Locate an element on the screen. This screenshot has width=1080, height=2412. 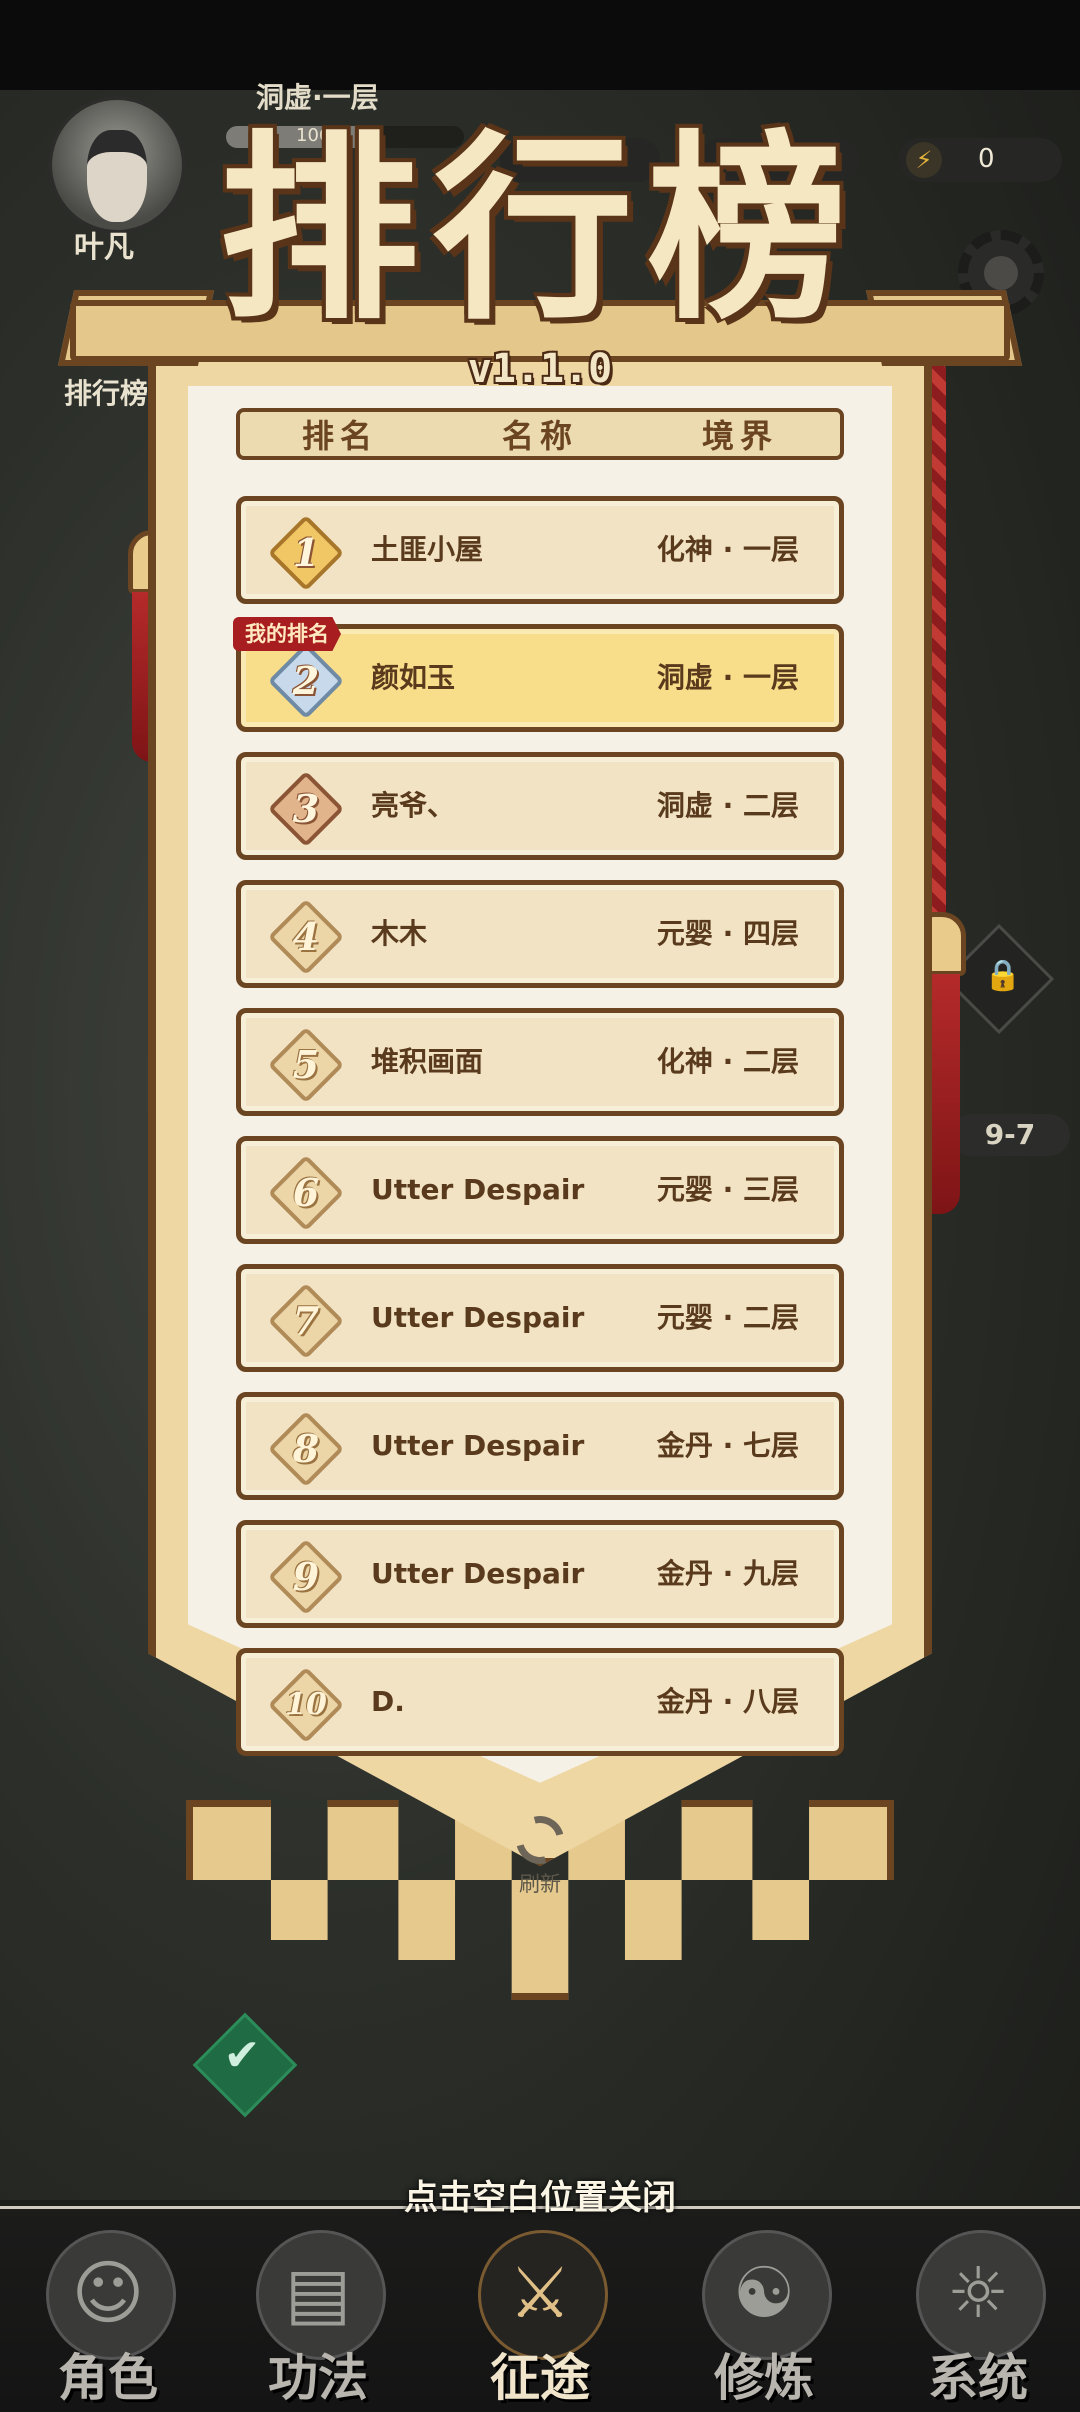
rank-number: 4 is located at coordinates (306, 936).